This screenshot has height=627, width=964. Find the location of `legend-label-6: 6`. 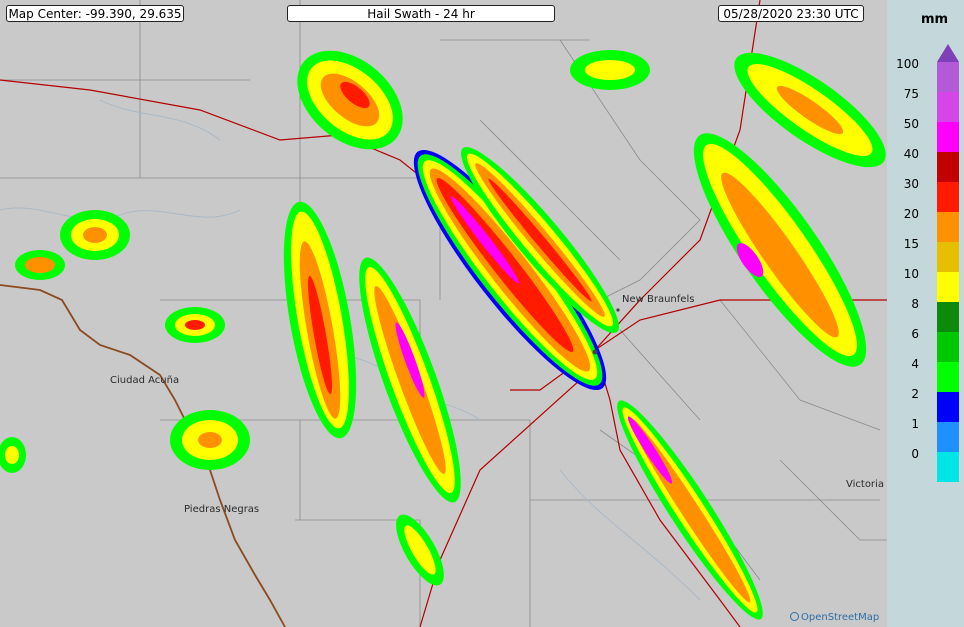

legend-label-6: 6 is located at coordinates (915, 334).